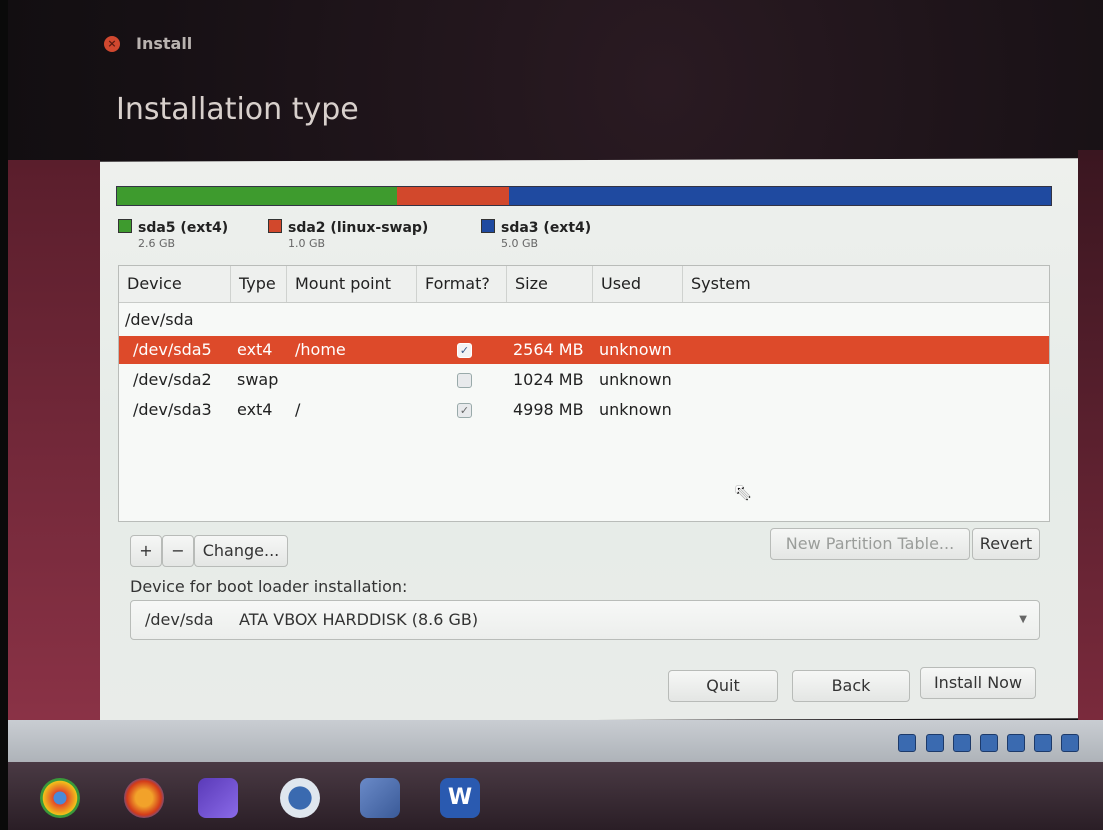  Describe the element at coordinates (520, 243) in the screenshot. I see `legend-size: 5.0 GB` at that location.